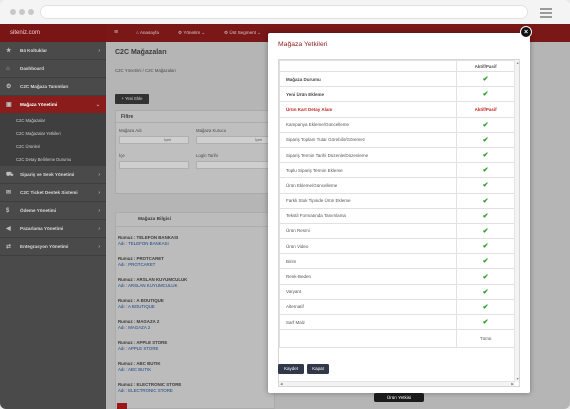 This screenshot has height=409, width=570. What do you see at coordinates (39, 104) in the screenshot?
I see `sidebar-item-label: Mağaza Yönetimi` at bounding box center [39, 104].